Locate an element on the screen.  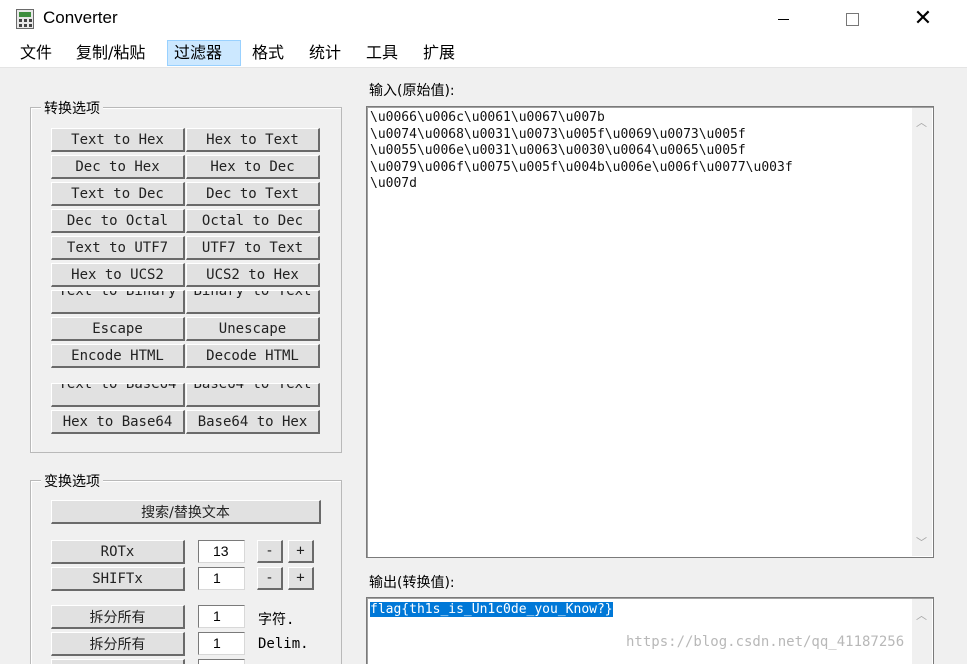
hex-to-base64-button: Hex to Base64 is located at coordinates (118, 422).